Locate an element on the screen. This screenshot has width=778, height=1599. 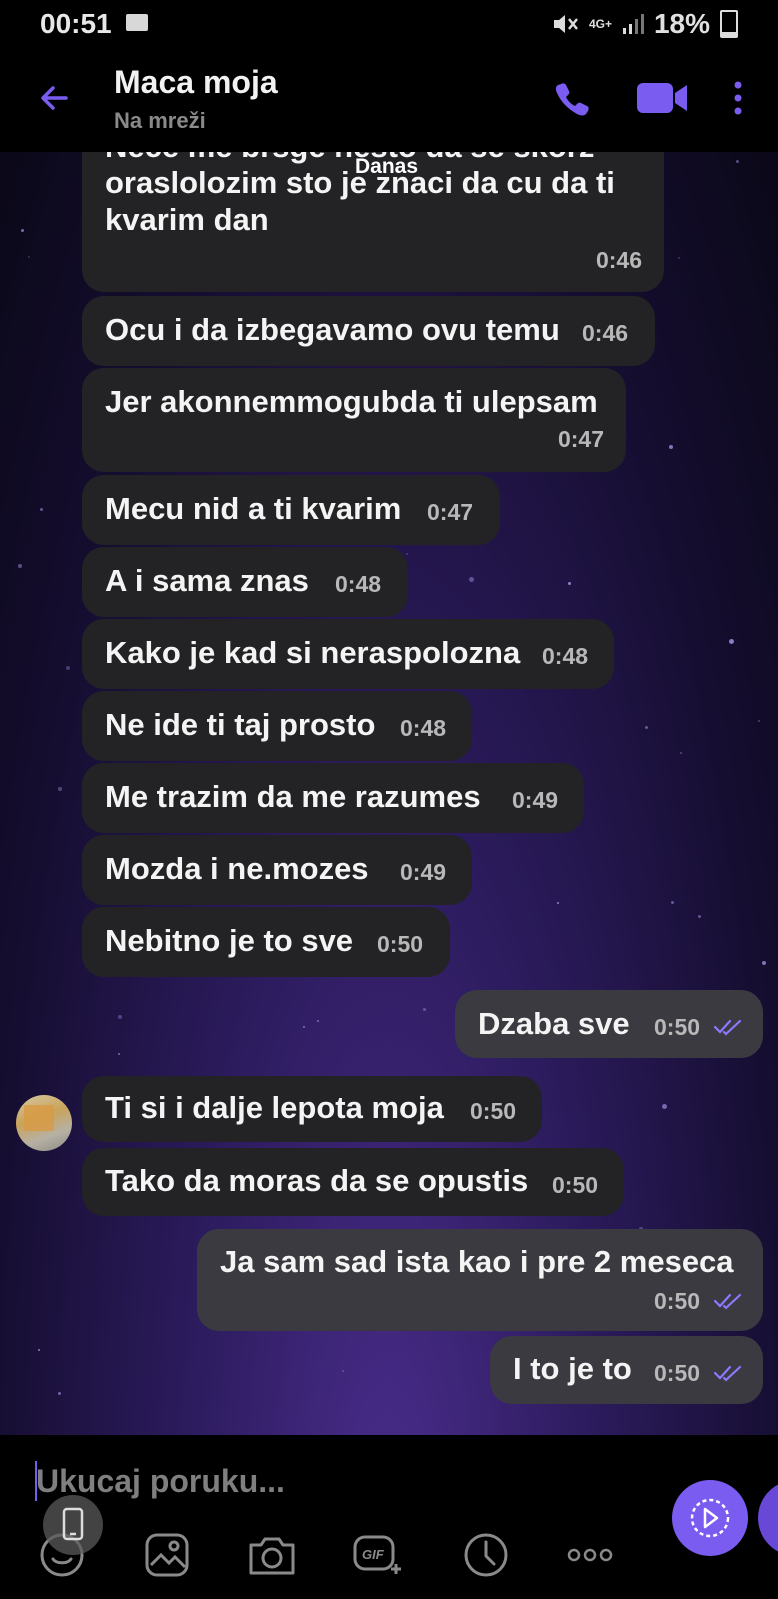
contact-name: Maca moja is located at coordinates (196, 82).